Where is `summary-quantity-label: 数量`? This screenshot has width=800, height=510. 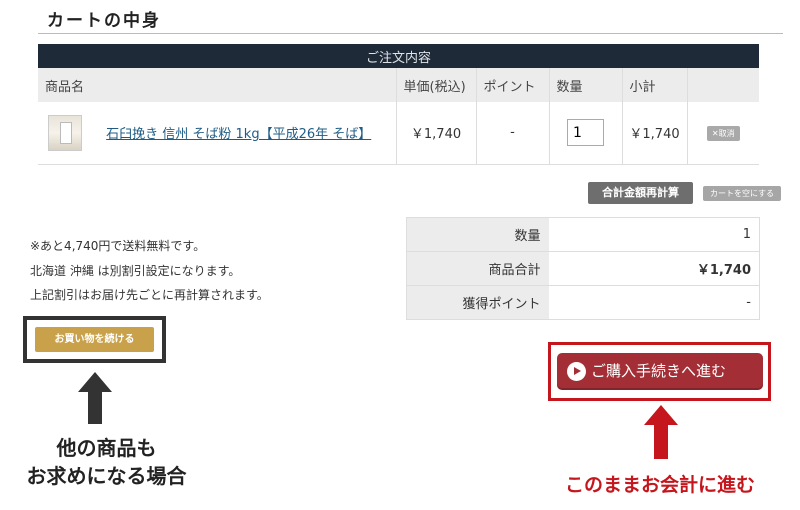 summary-quantity-label: 数量 is located at coordinates (477, 234).